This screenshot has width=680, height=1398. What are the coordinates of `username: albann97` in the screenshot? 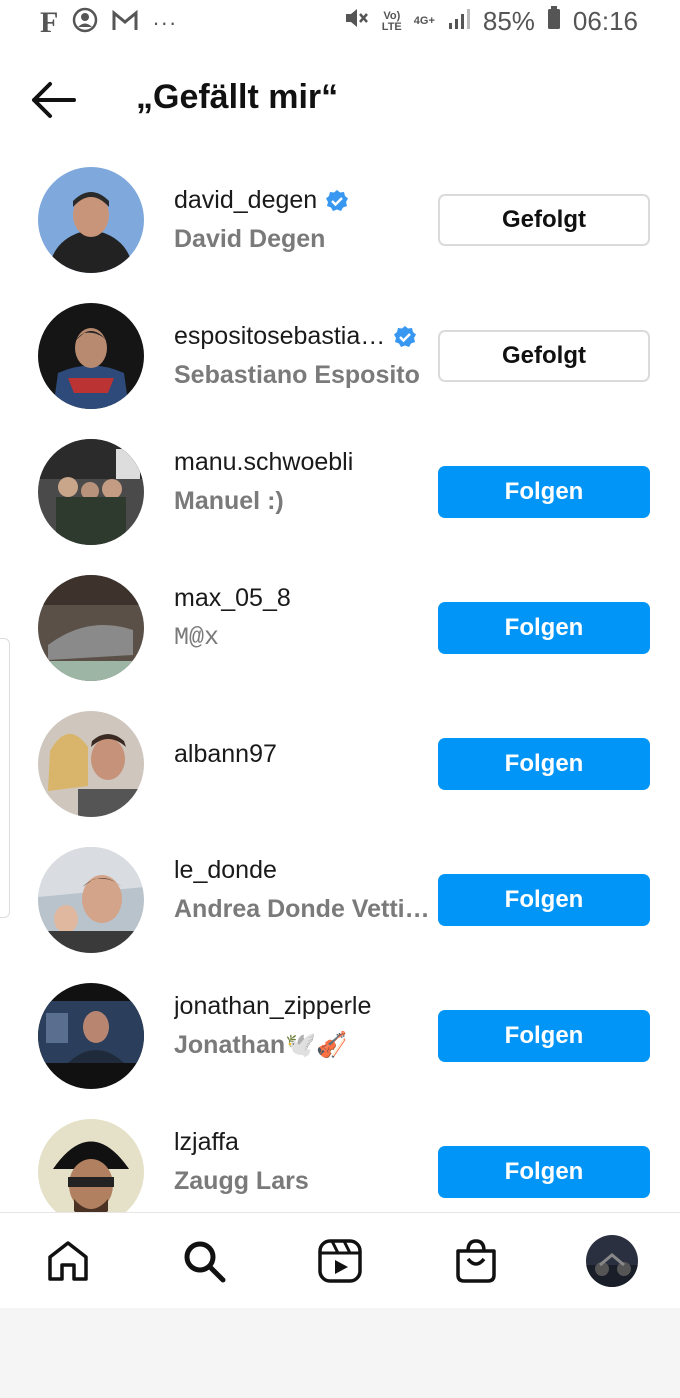 It's located at (305, 754).